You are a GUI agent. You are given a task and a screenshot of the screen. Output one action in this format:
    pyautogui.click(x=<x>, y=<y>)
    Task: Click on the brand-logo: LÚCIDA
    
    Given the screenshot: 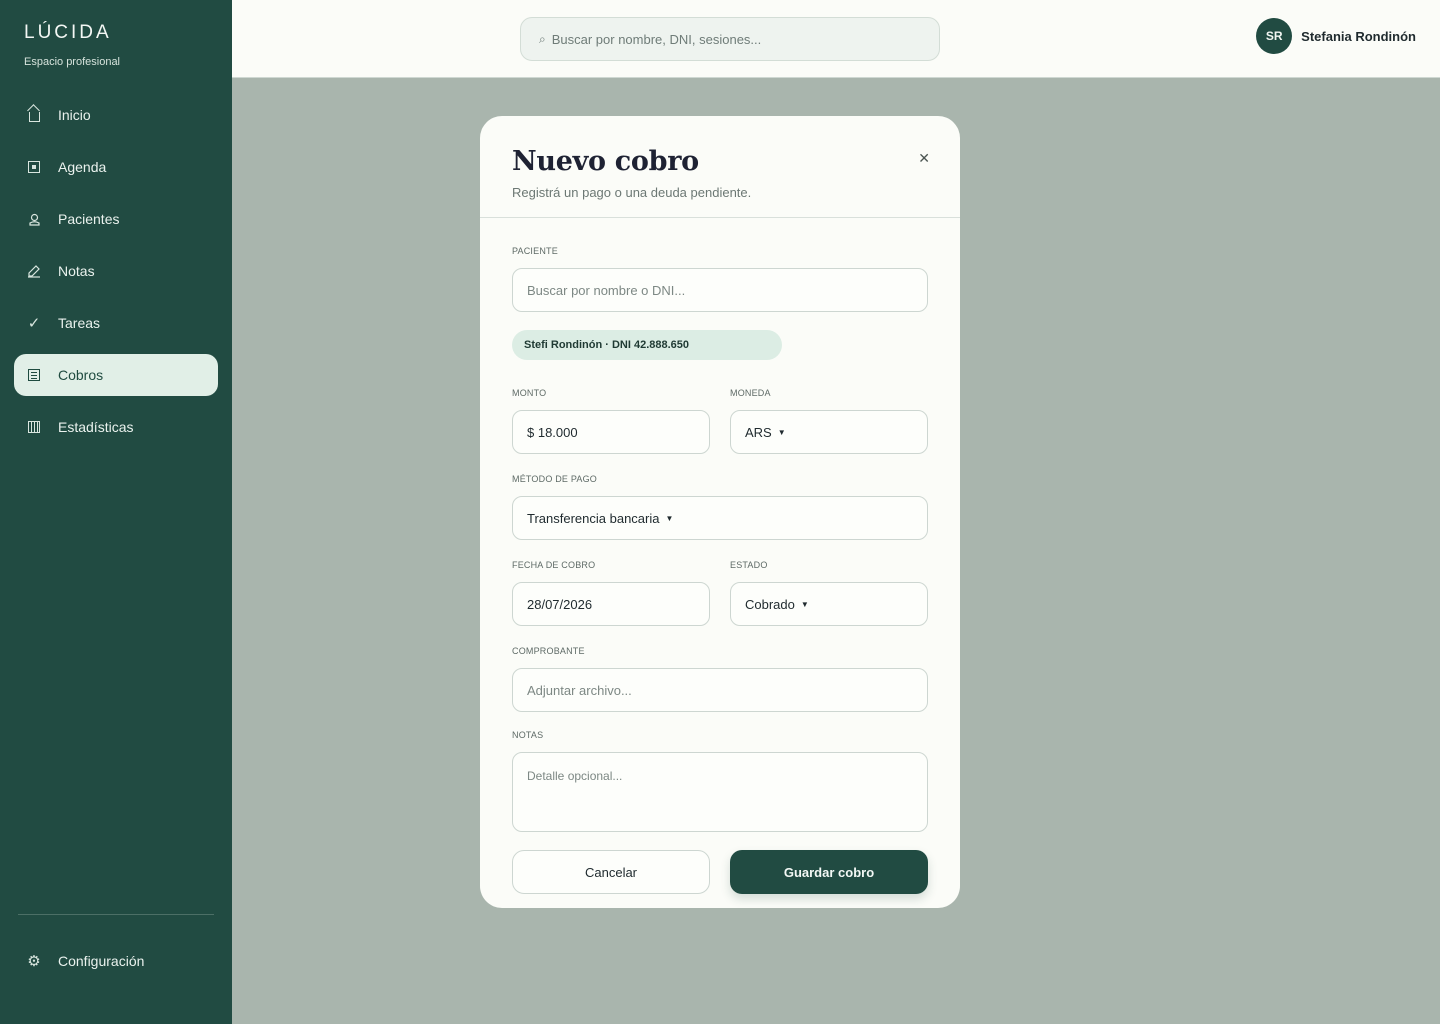 What is the action you would take?
    pyautogui.click(x=68, y=32)
    